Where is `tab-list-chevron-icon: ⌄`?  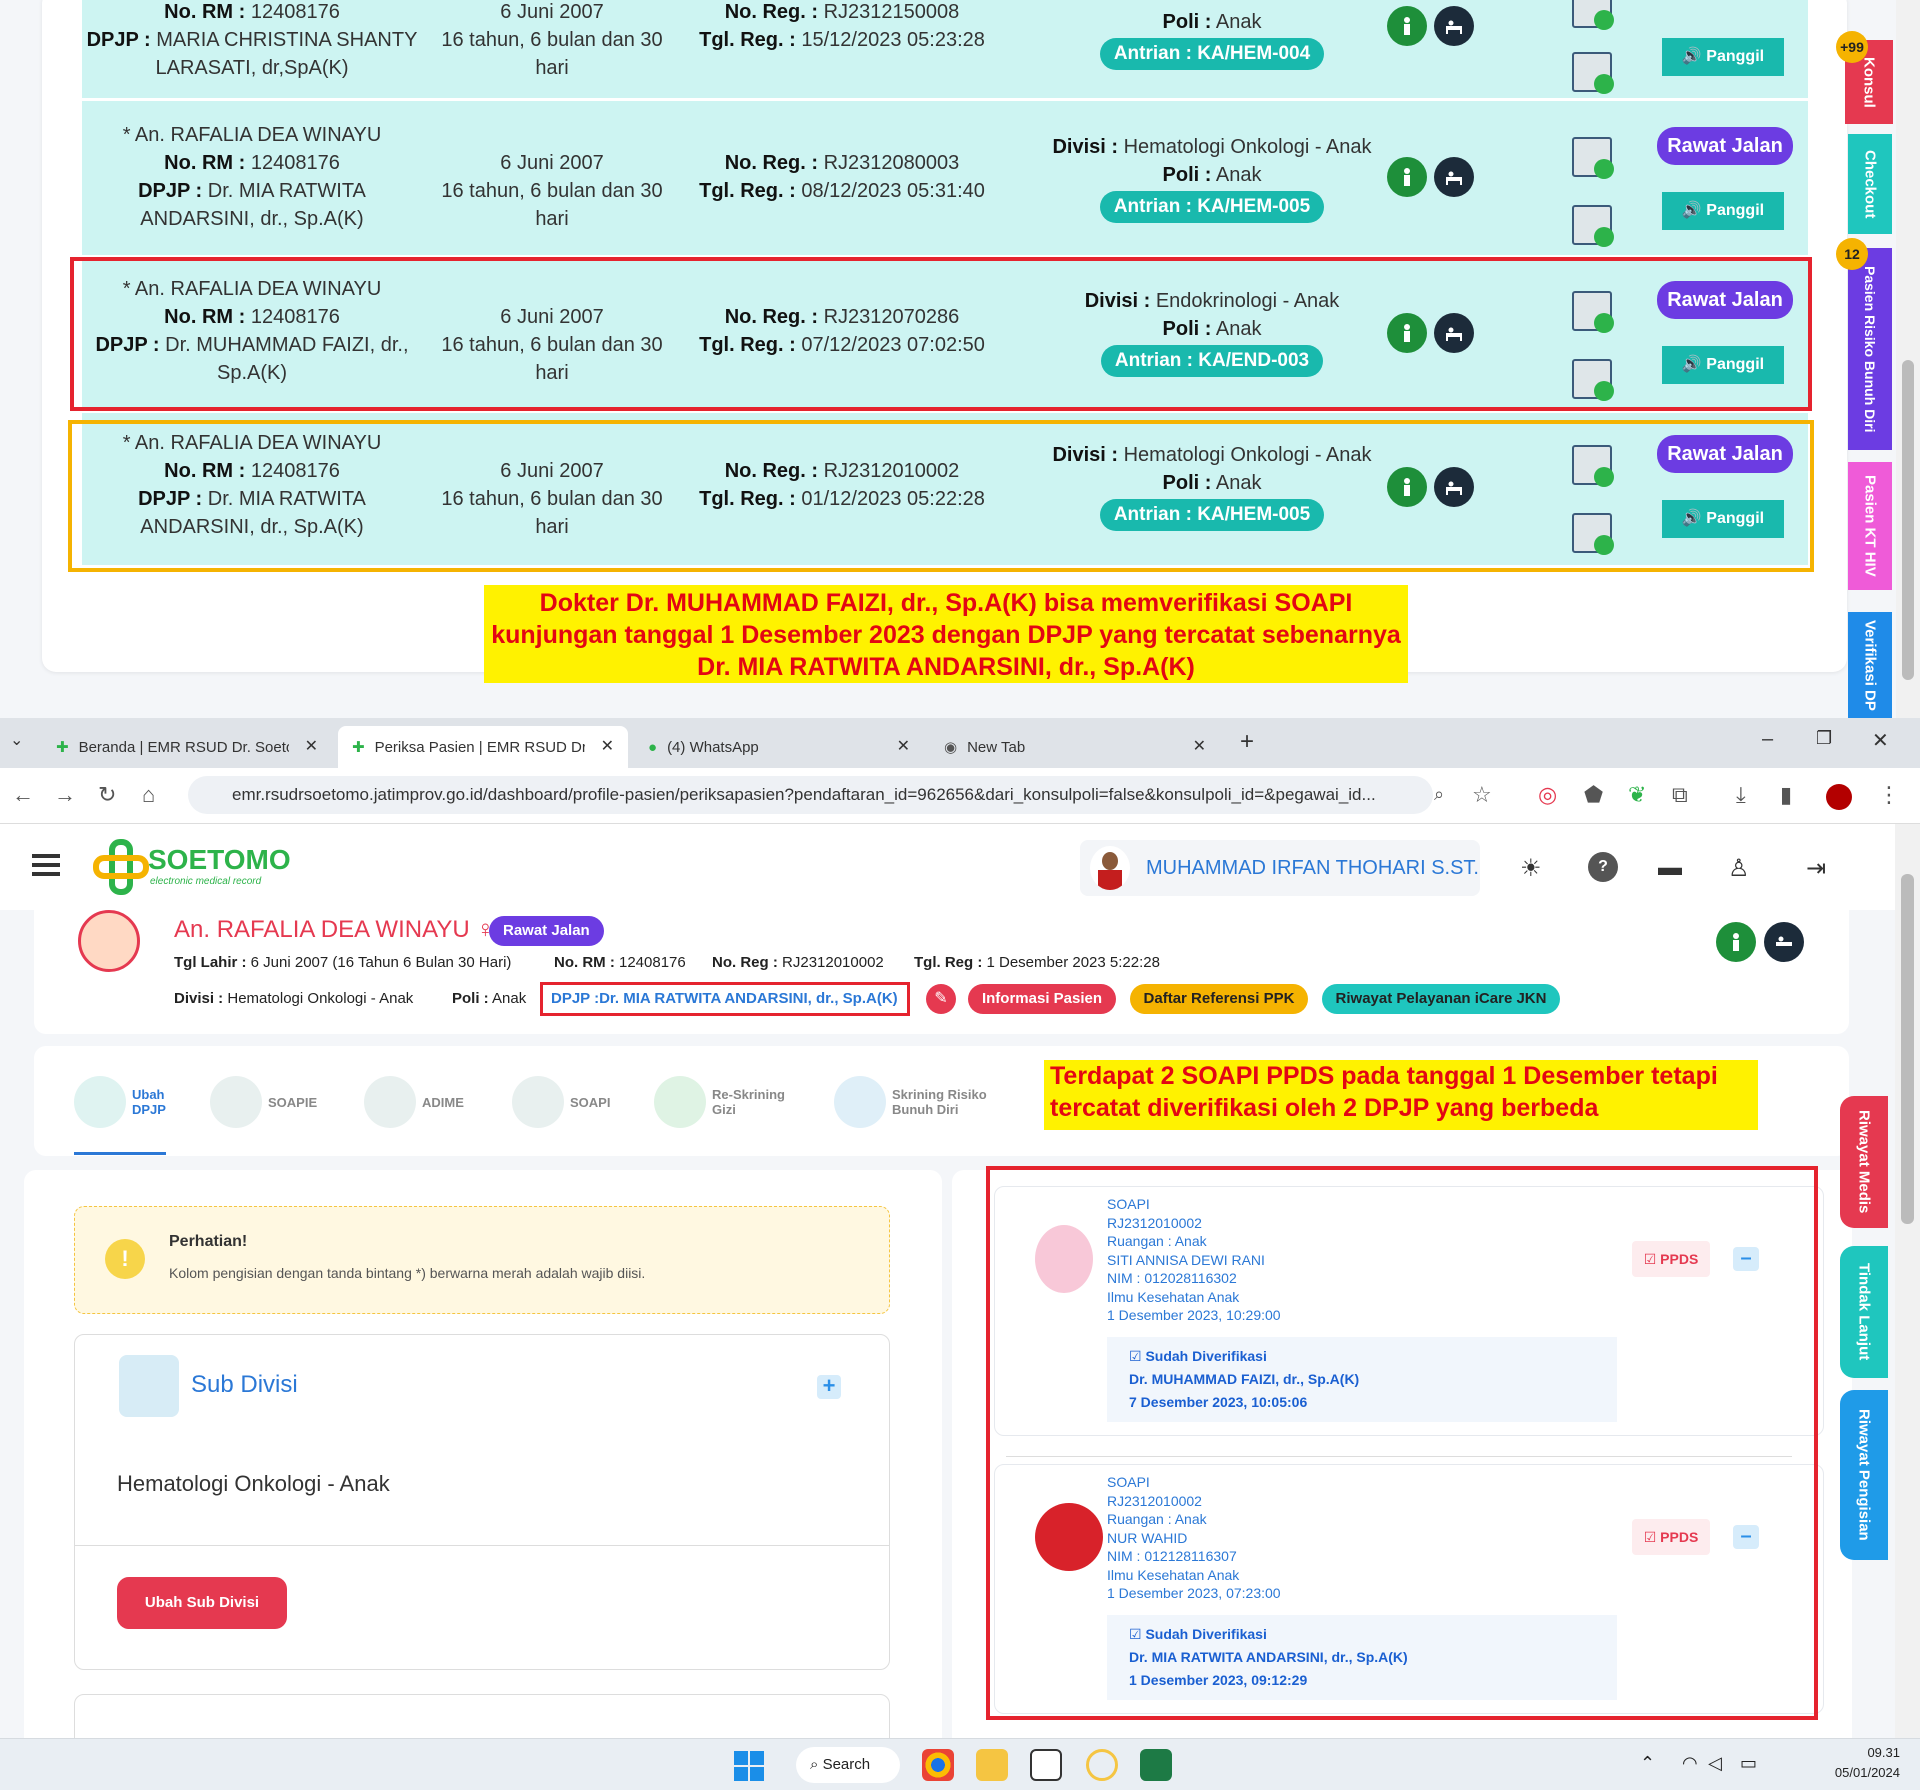 tab-list-chevron-icon: ⌄ is located at coordinates (16, 740).